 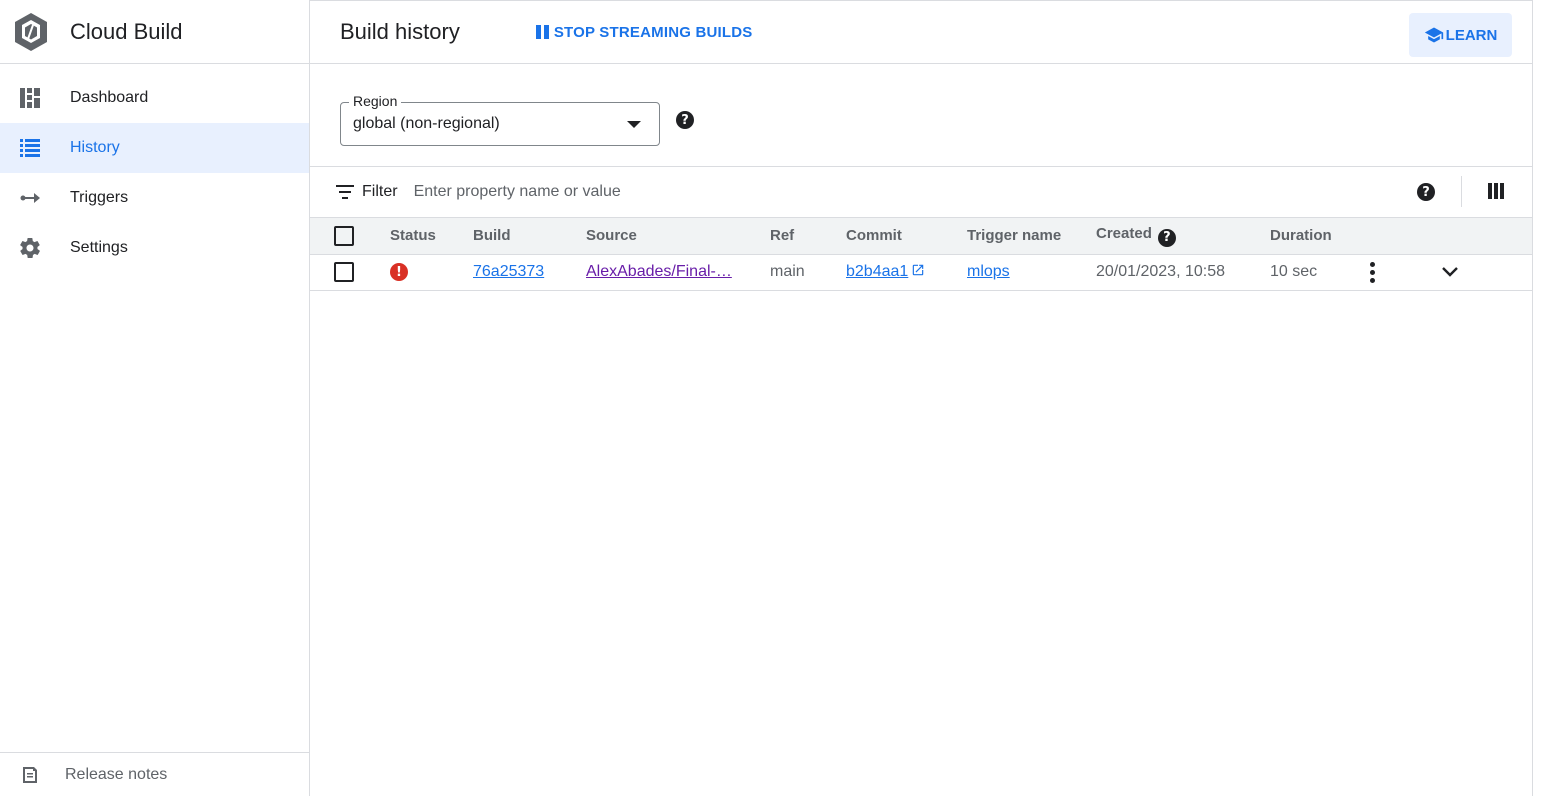 I want to click on region-label: Region, so click(x=375, y=101).